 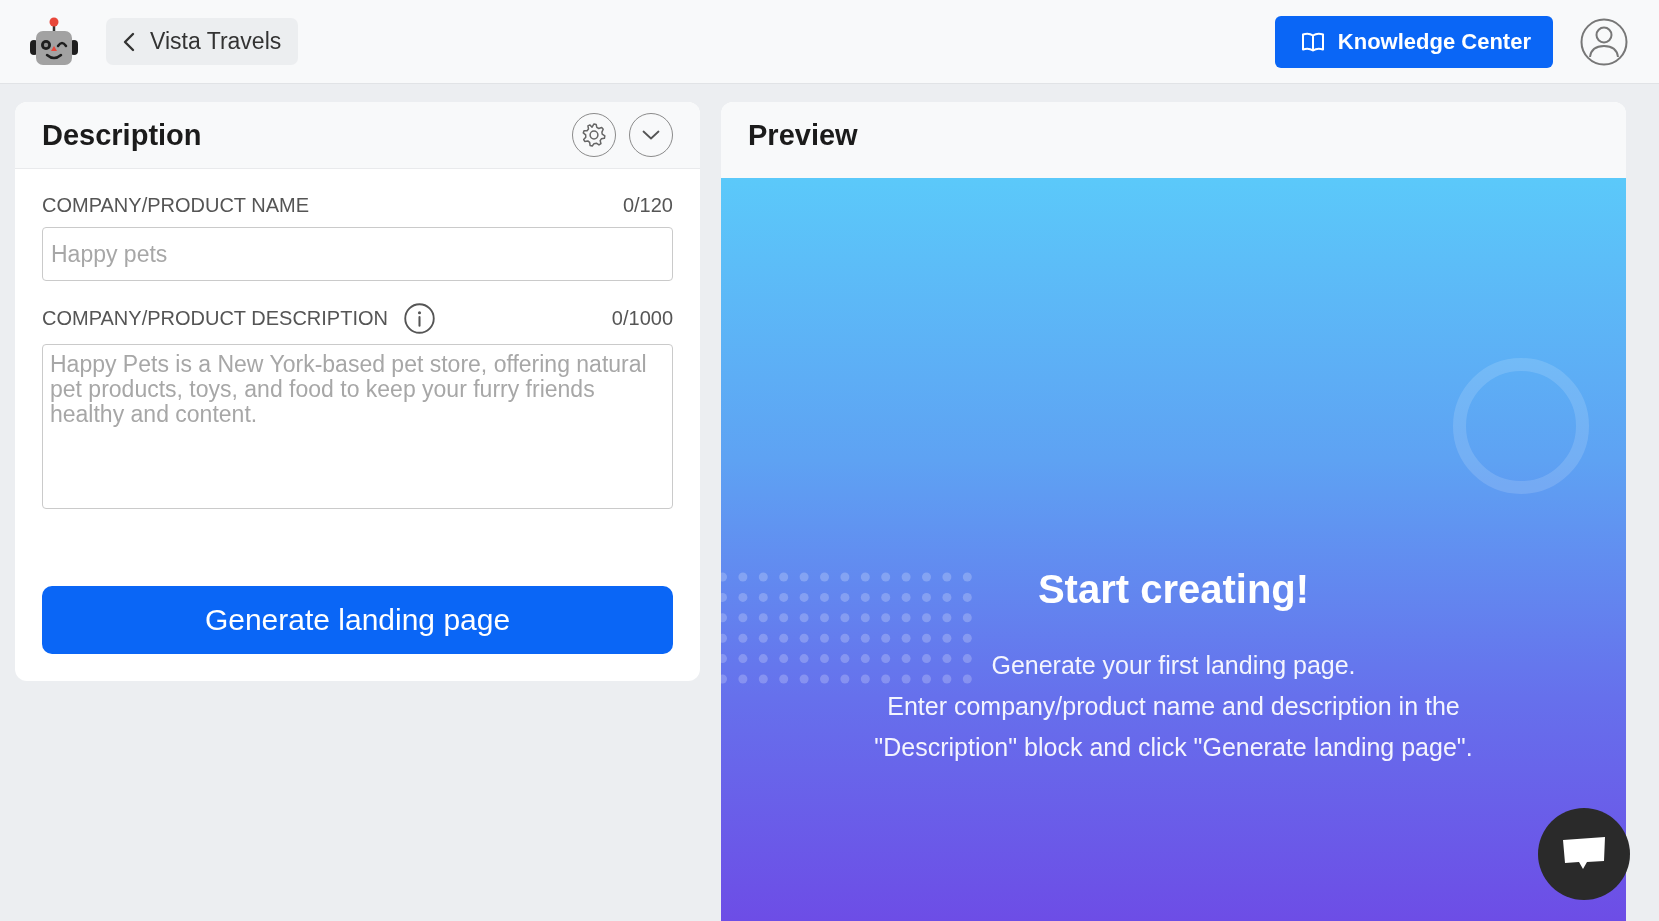 What do you see at coordinates (1173, 589) in the screenshot?
I see `empty-state-heading: Start creating!` at bounding box center [1173, 589].